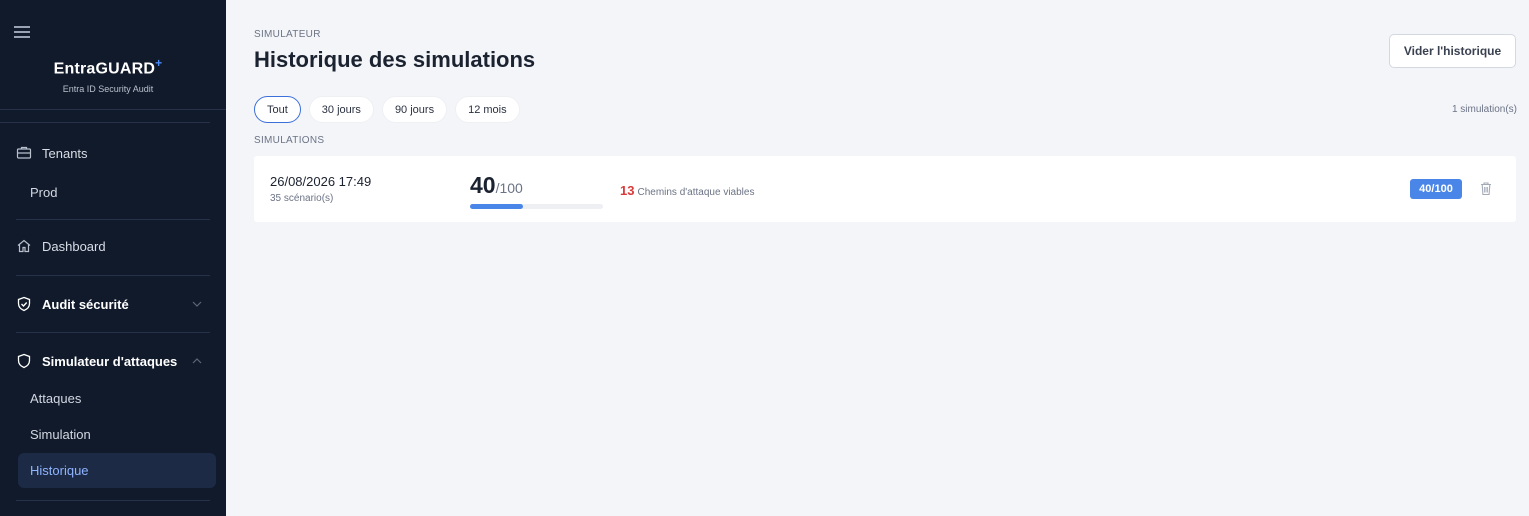 The width and height of the screenshot is (1529, 516). What do you see at coordinates (536, 206) in the screenshot?
I see `score-bar` at bounding box center [536, 206].